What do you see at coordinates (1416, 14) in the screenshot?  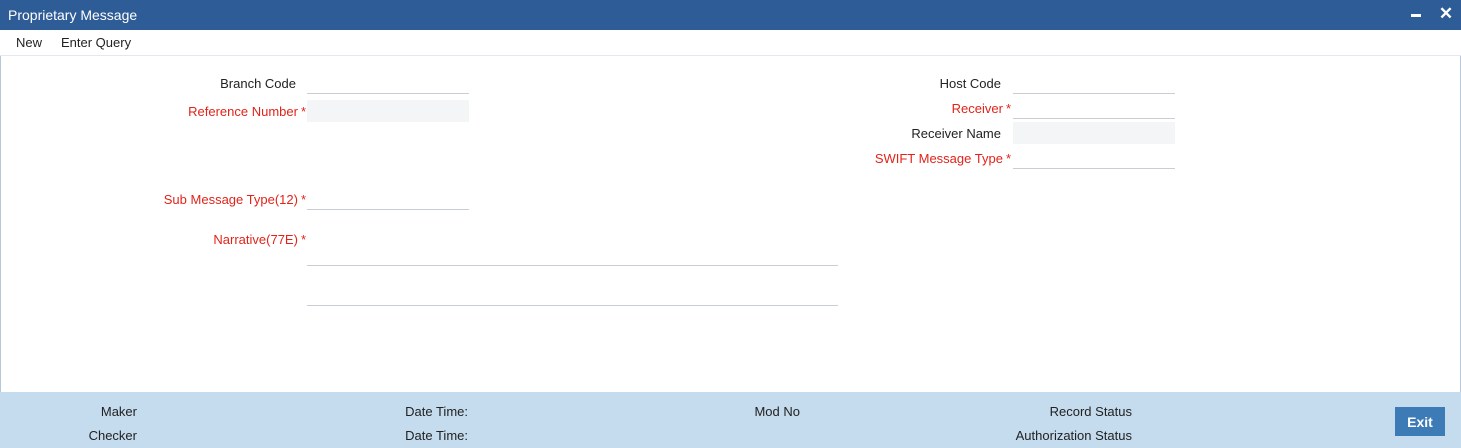 I see `minimize-icon` at bounding box center [1416, 14].